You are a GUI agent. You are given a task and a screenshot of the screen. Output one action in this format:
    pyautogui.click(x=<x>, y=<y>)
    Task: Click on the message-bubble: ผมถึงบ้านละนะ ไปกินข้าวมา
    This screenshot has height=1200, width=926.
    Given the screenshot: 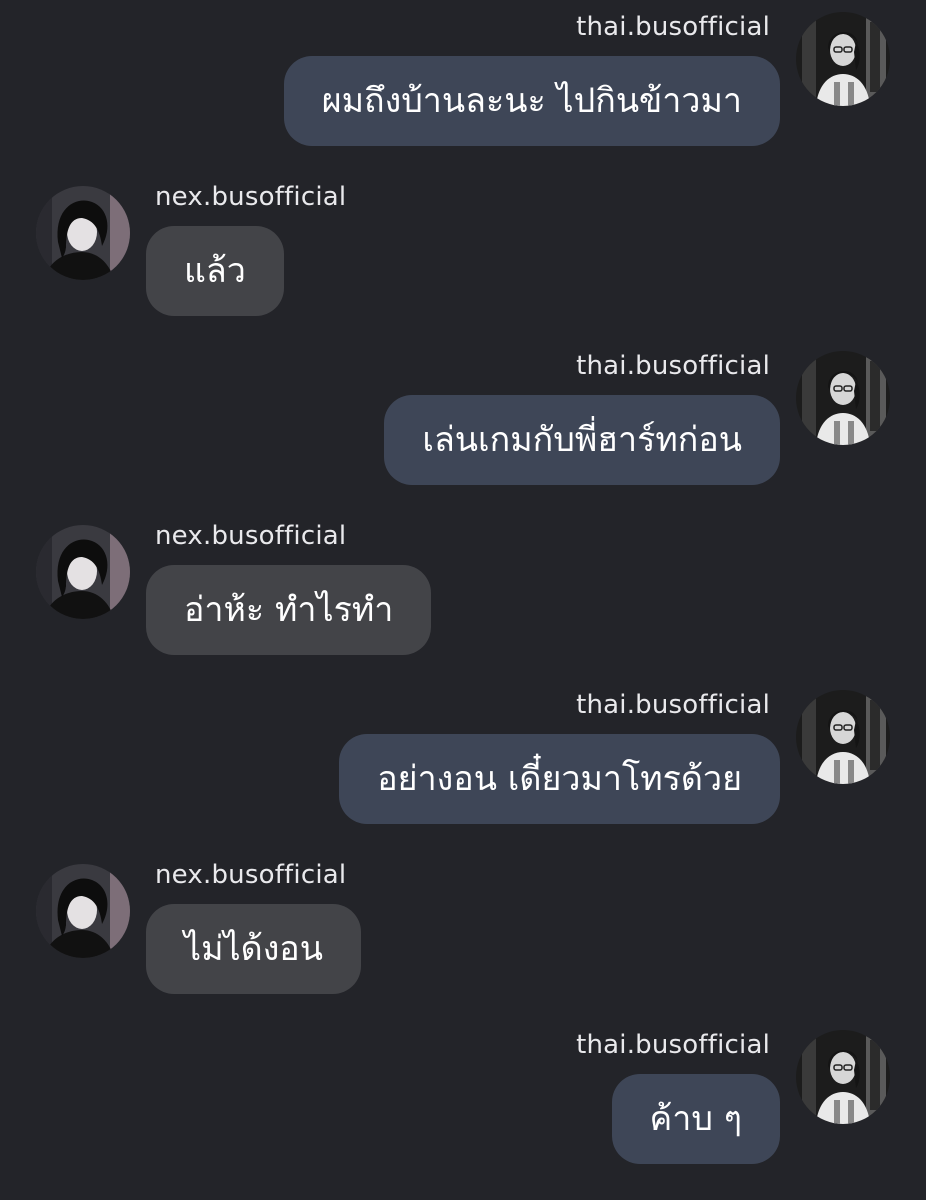 What is the action you would take?
    pyautogui.click(x=531, y=101)
    